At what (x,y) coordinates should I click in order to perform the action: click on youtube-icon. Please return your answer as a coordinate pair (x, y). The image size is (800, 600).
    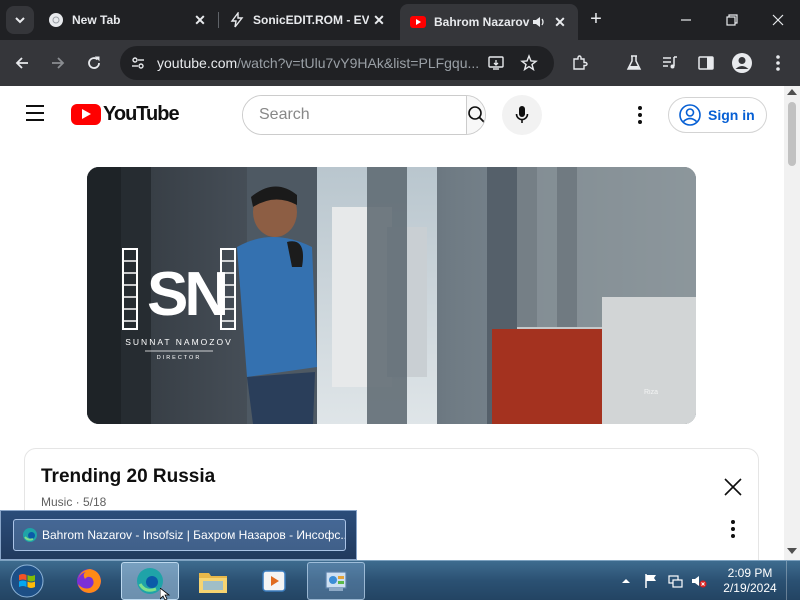
    Looking at the image, I should click on (418, 22).